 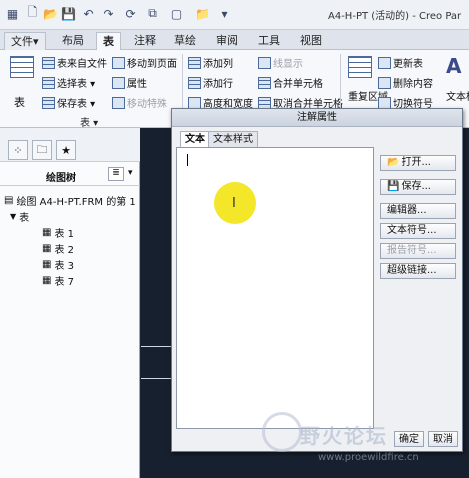 What do you see at coordinates (360, 67) in the screenshot?
I see `repeat-region-large-icon` at bounding box center [360, 67].